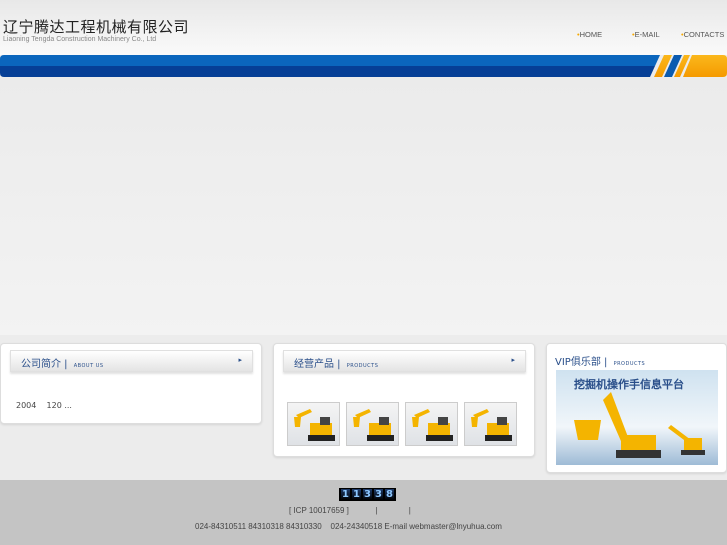 The width and height of the screenshot is (727, 545). I want to click on company-title: 辽宁腾达工程机械有限公司, so click(96, 27).